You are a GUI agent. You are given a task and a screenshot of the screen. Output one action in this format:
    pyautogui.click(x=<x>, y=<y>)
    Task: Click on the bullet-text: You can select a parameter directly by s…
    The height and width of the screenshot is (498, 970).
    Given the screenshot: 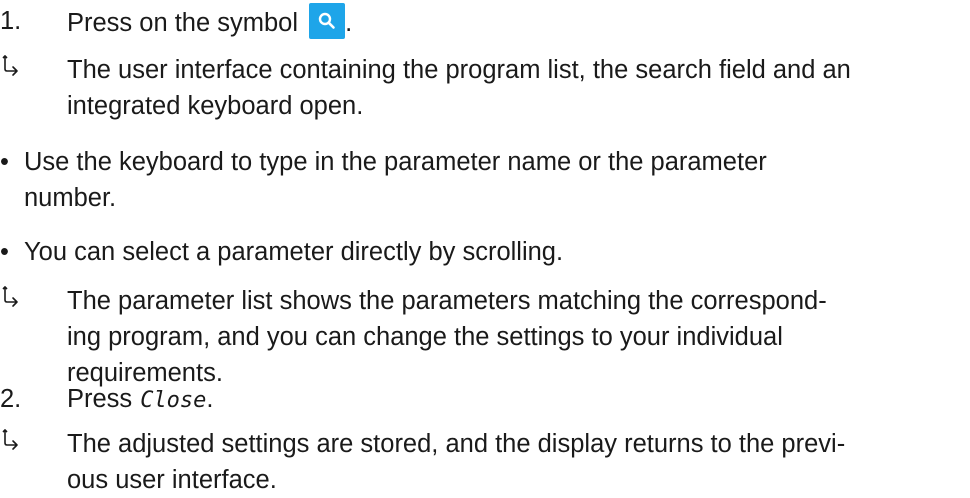 What is the action you would take?
    pyautogui.click(x=492, y=252)
    